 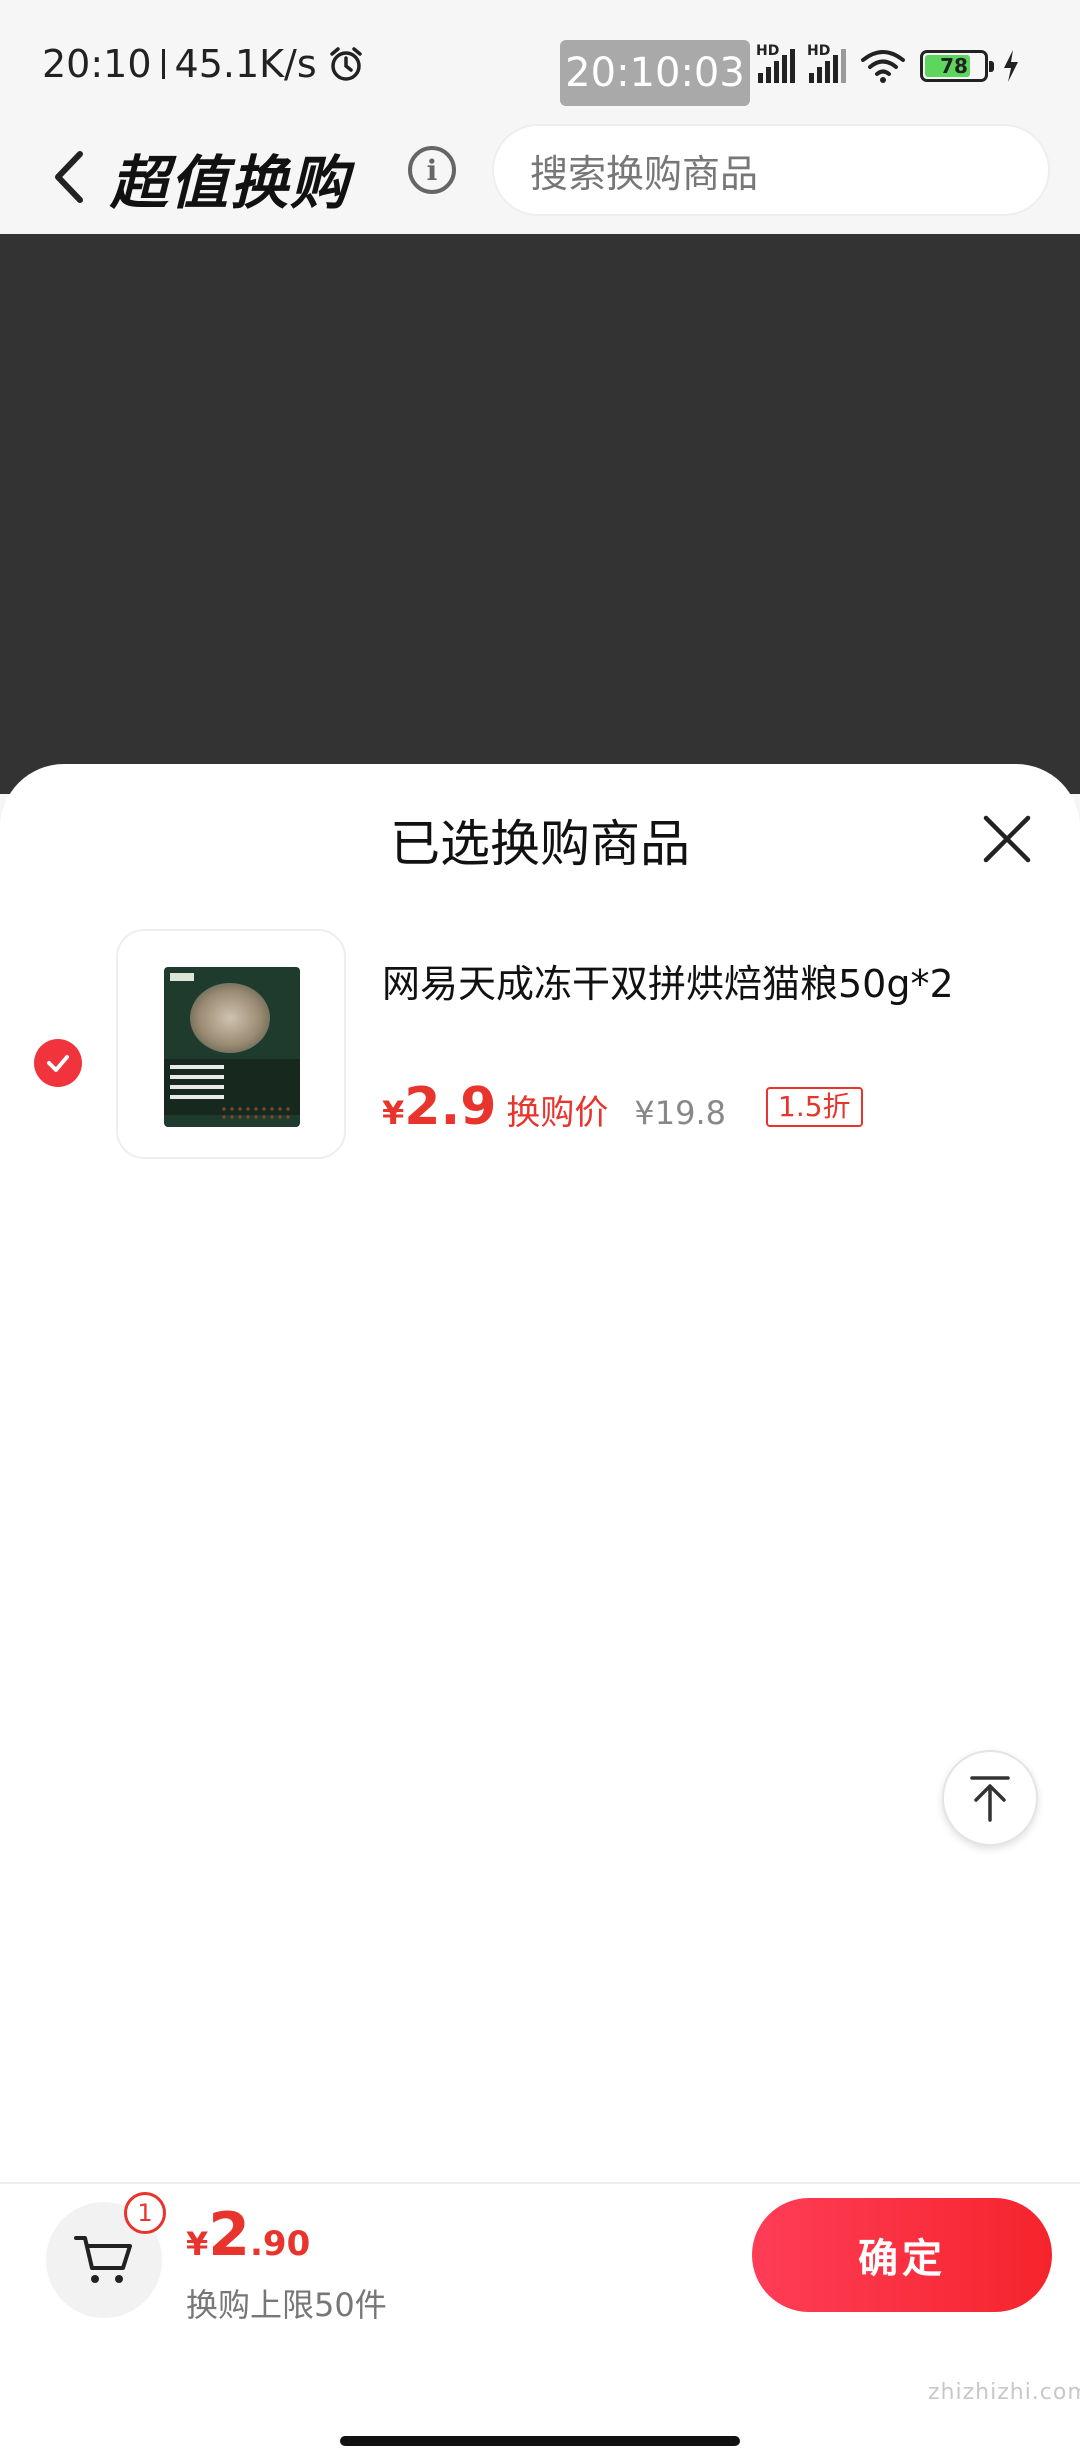 I want to click on battery-level: 78, so click(x=954, y=66).